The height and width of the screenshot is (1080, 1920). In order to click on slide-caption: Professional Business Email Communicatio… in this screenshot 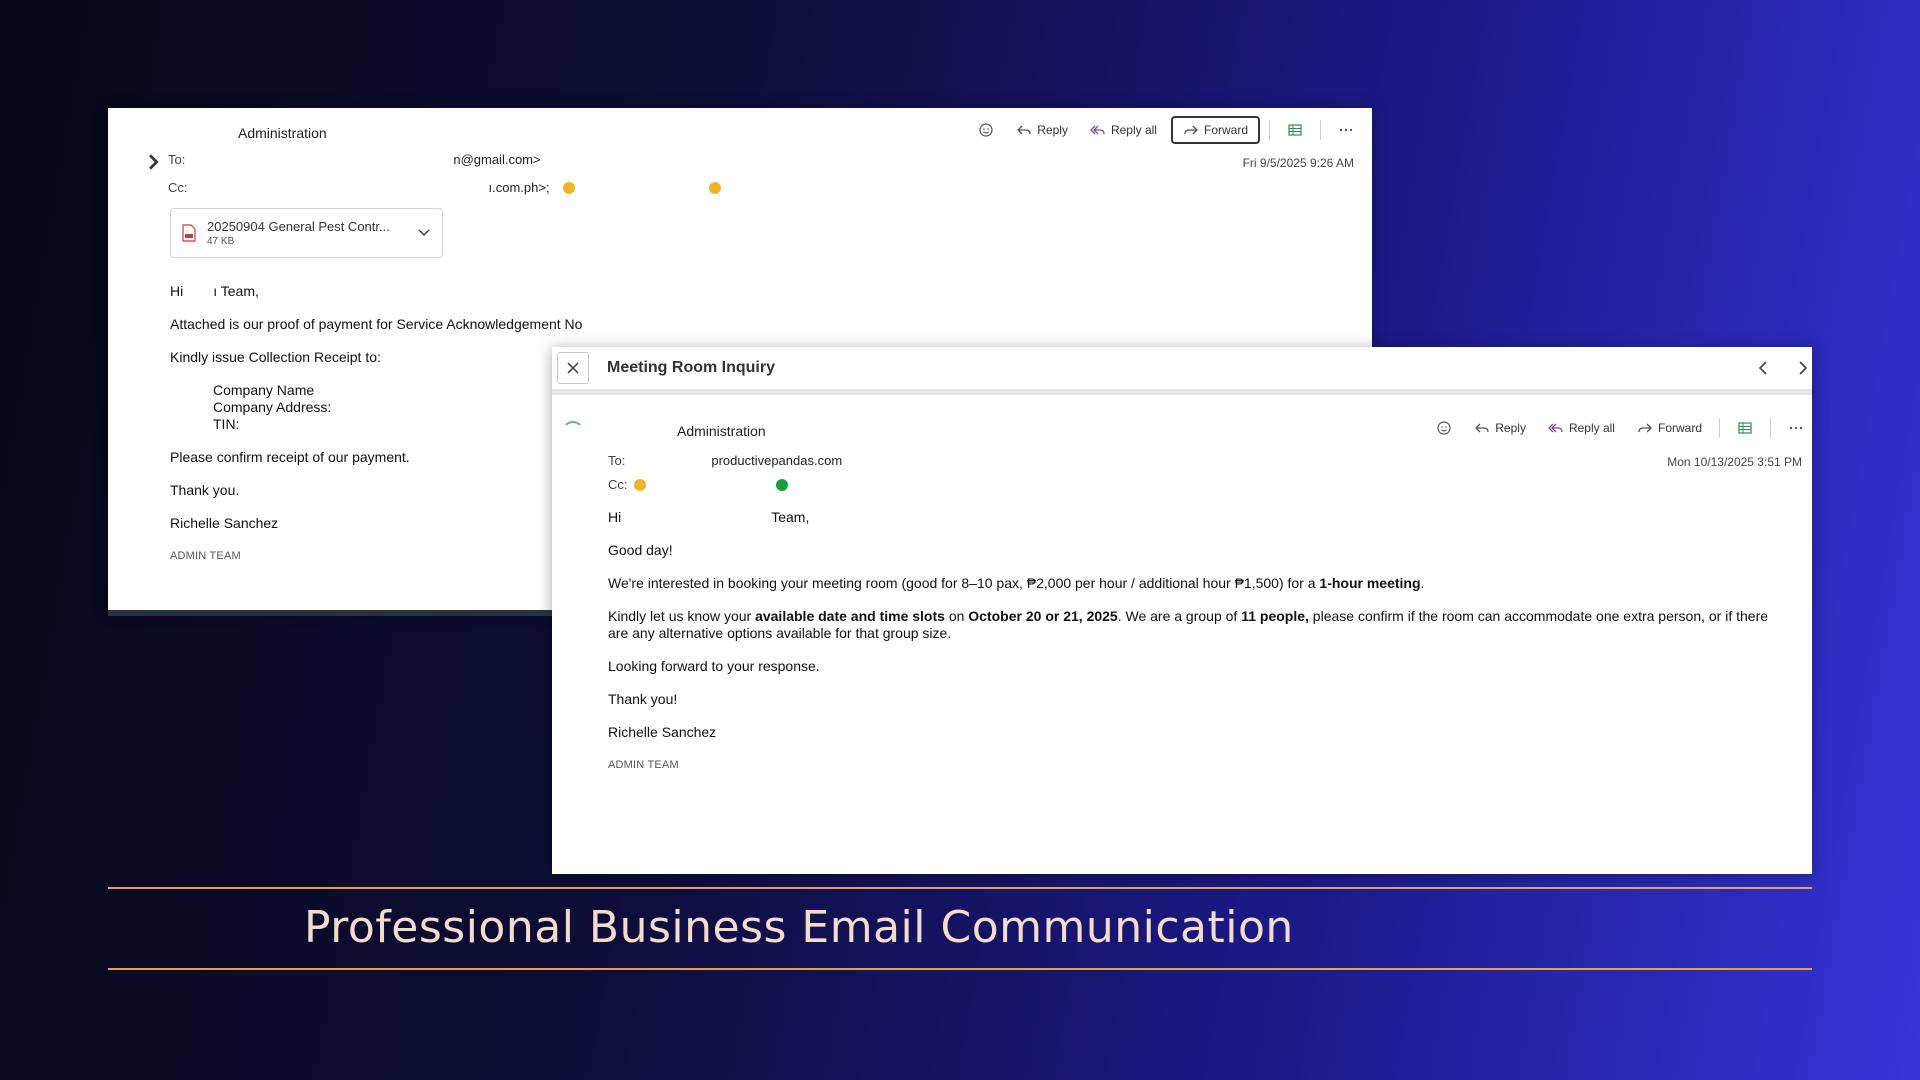, I will do `click(799, 927)`.